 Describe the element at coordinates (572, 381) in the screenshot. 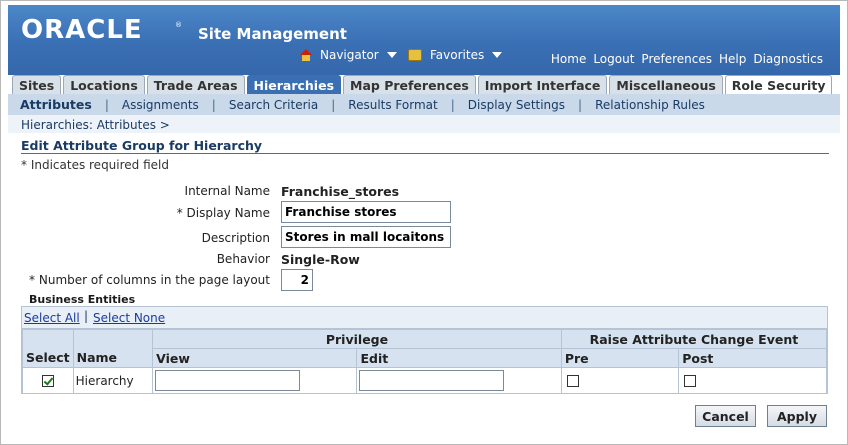

I see `pre-checkbox` at that location.